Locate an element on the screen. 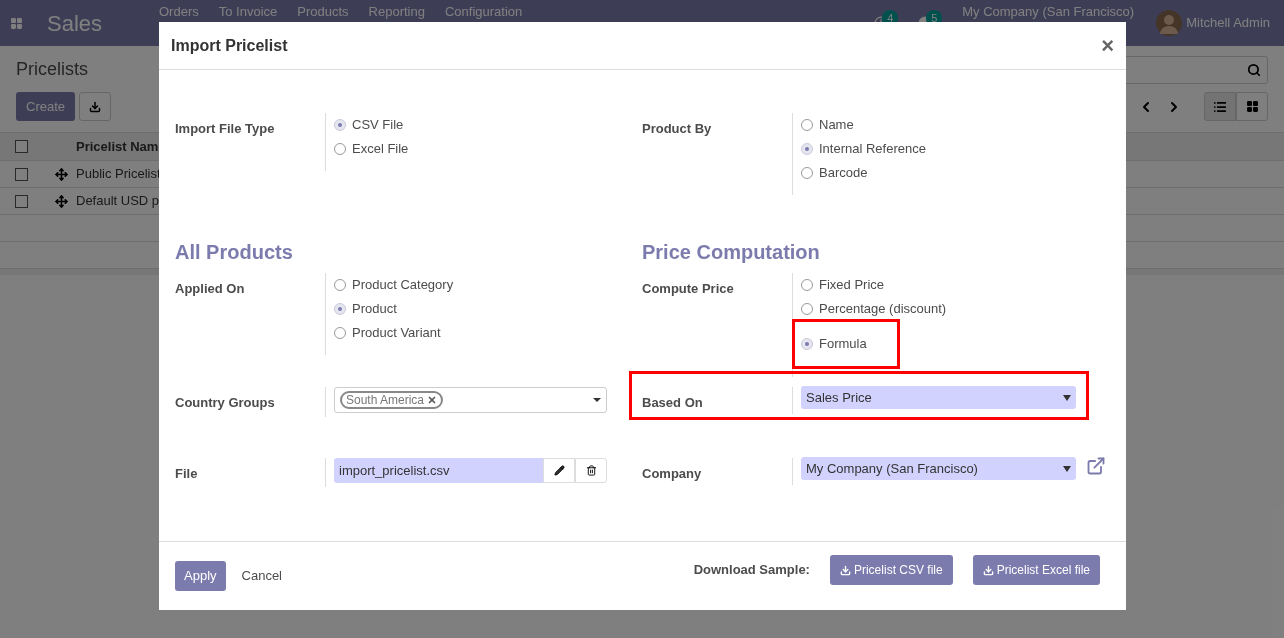 This screenshot has height=638, width=1284. download-sample-label: Download Sample: is located at coordinates (751, 570).